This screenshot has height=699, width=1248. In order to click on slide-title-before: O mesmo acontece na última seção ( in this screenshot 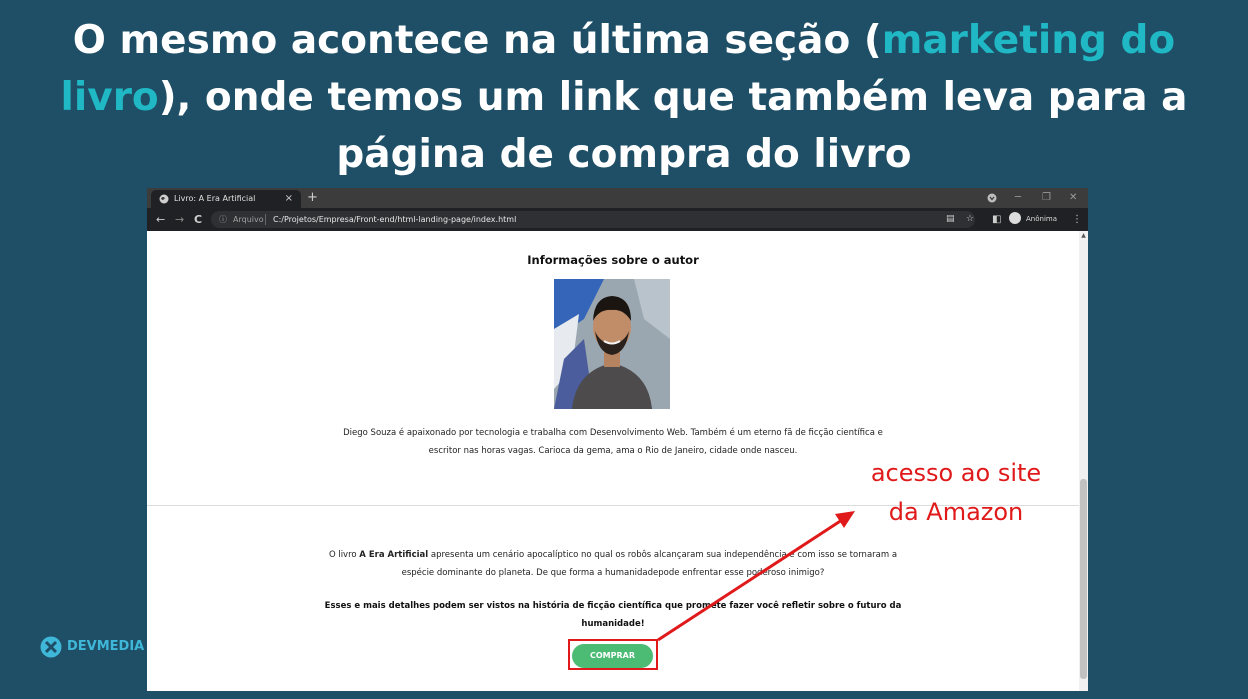, I will do `click(477, 40)`.